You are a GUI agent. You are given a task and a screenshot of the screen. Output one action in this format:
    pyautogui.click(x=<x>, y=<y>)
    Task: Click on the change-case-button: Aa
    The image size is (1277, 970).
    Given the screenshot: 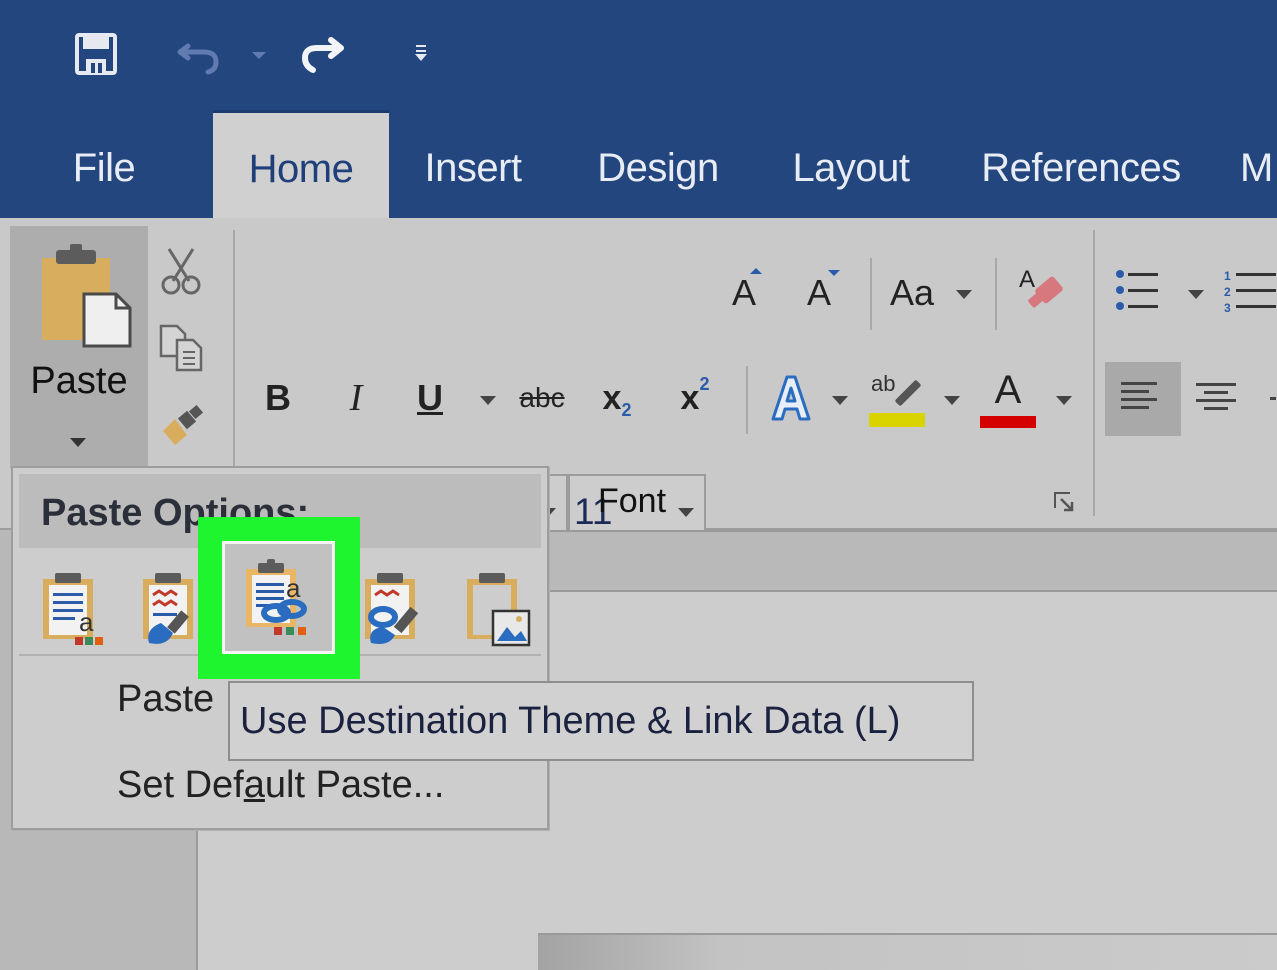 What is the action you would take?
    pyautogui.click(x=935, y=293)
    